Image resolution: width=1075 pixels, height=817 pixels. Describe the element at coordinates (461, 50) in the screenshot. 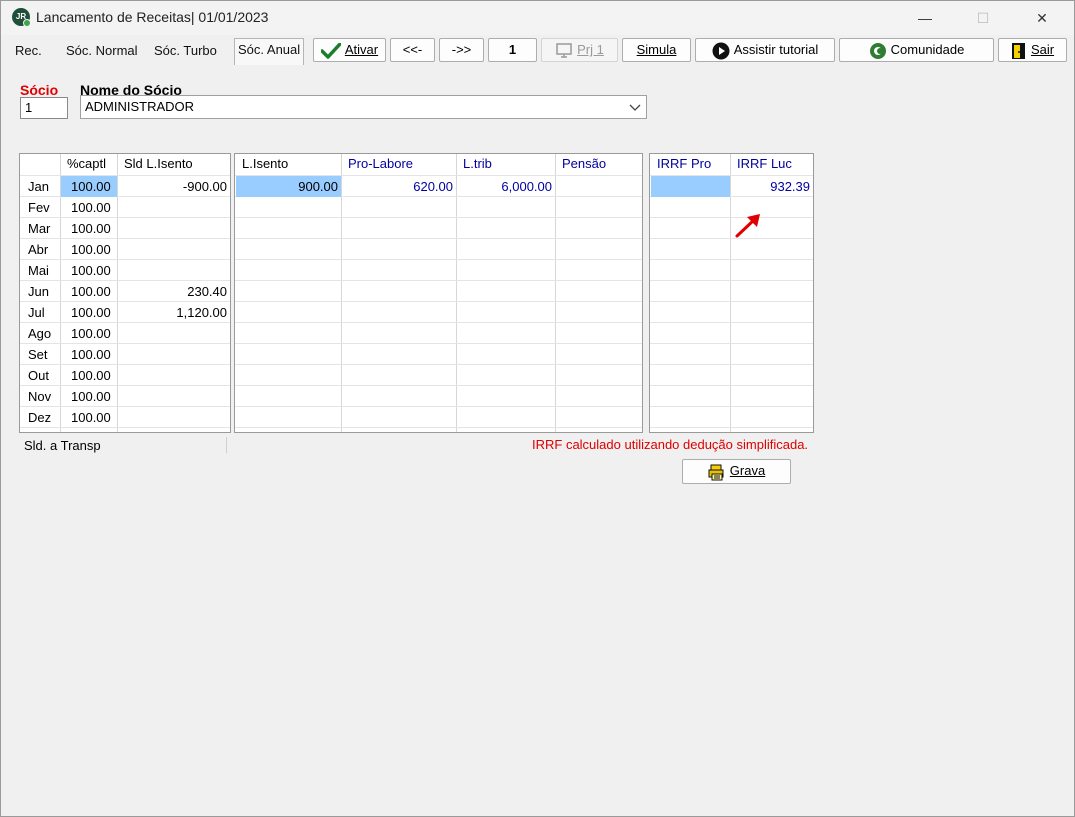

I see `next-button: ->>` at that location.